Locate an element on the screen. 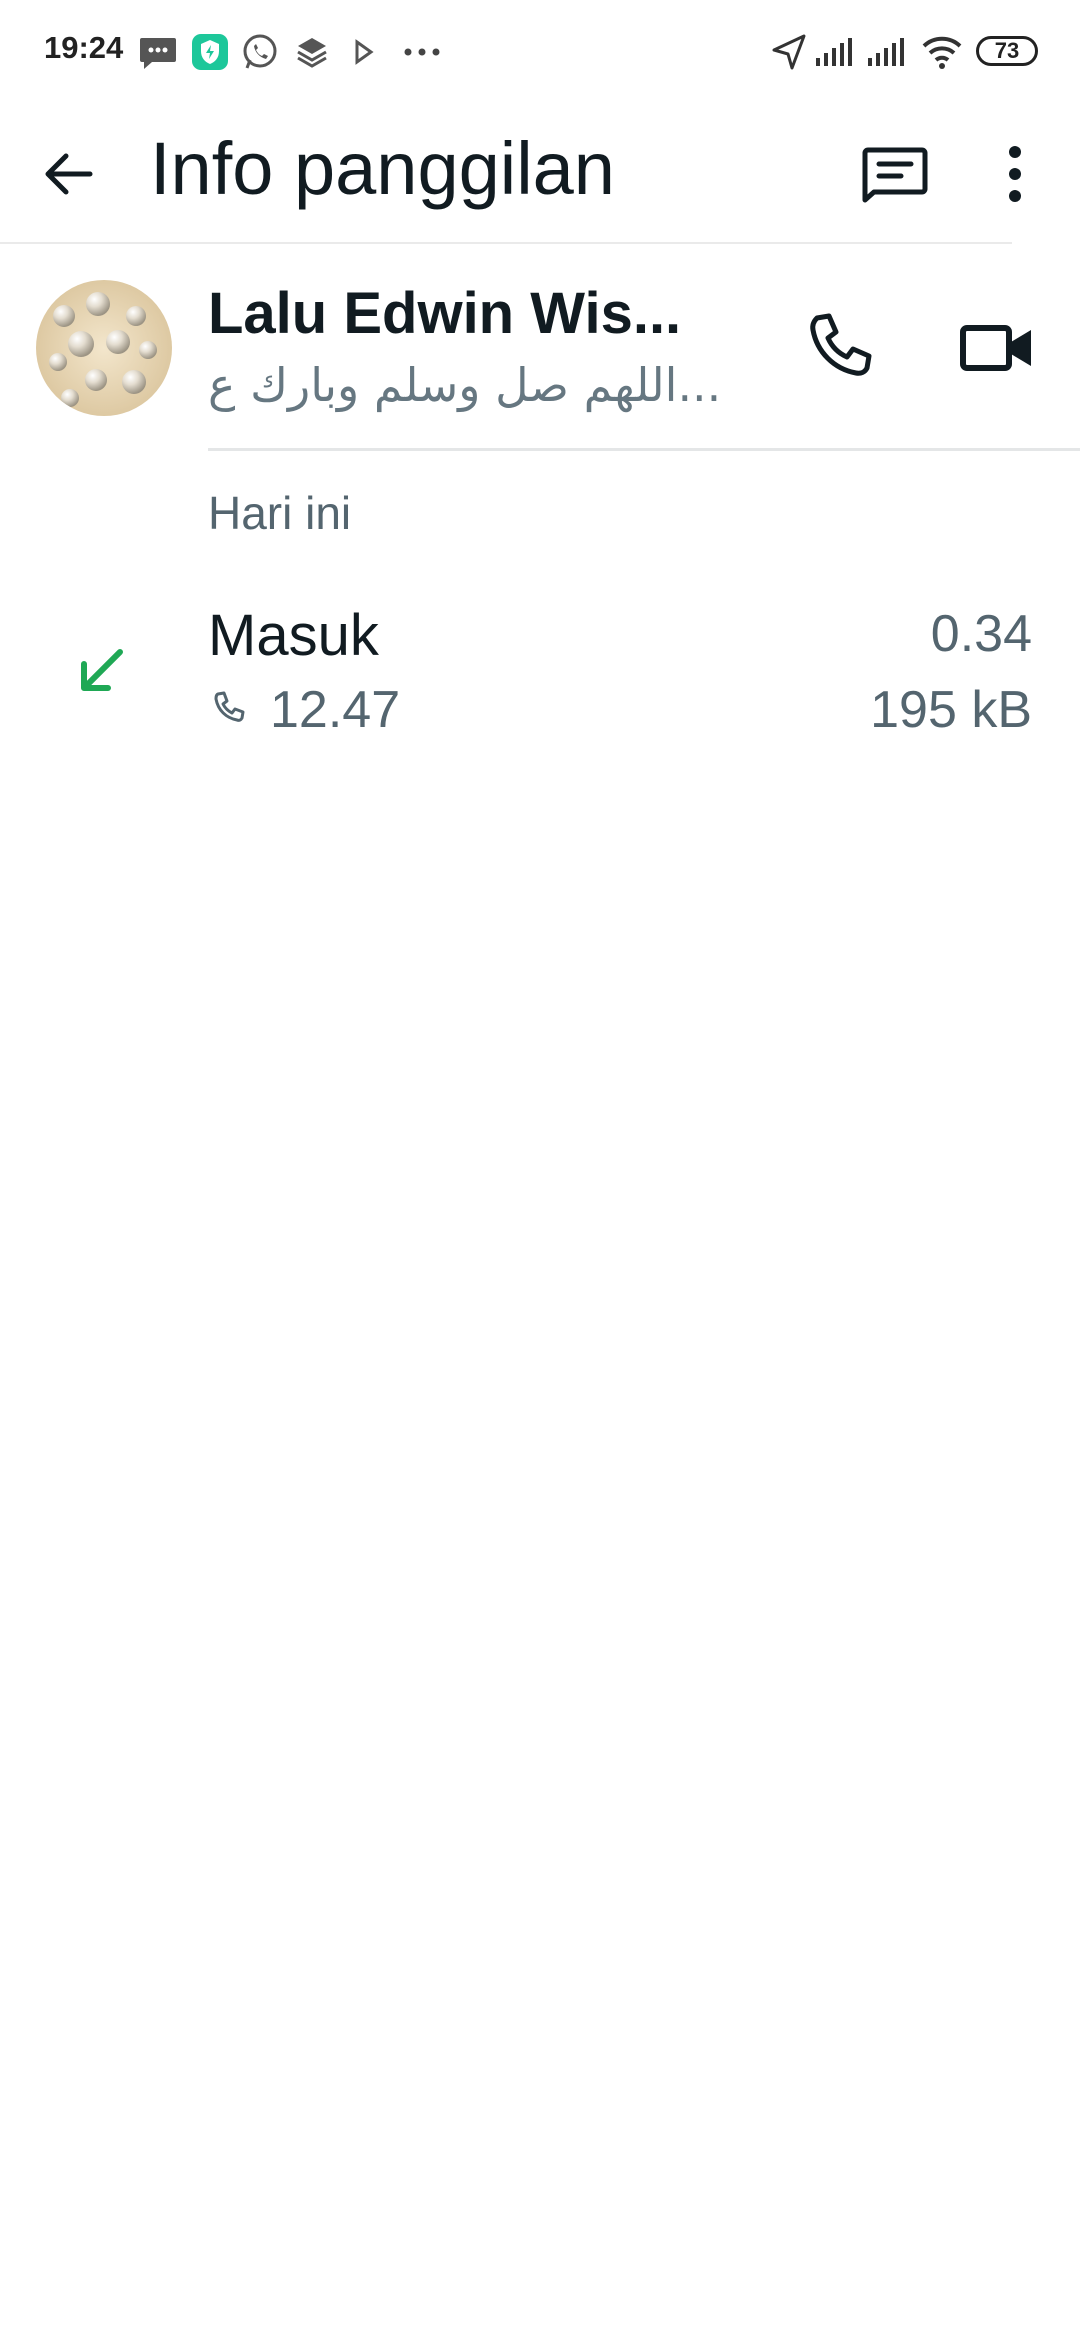 The width and height of the screenshot is (1080, 2340). app-bar: Info panggilan is located at coordinates (540, 174).